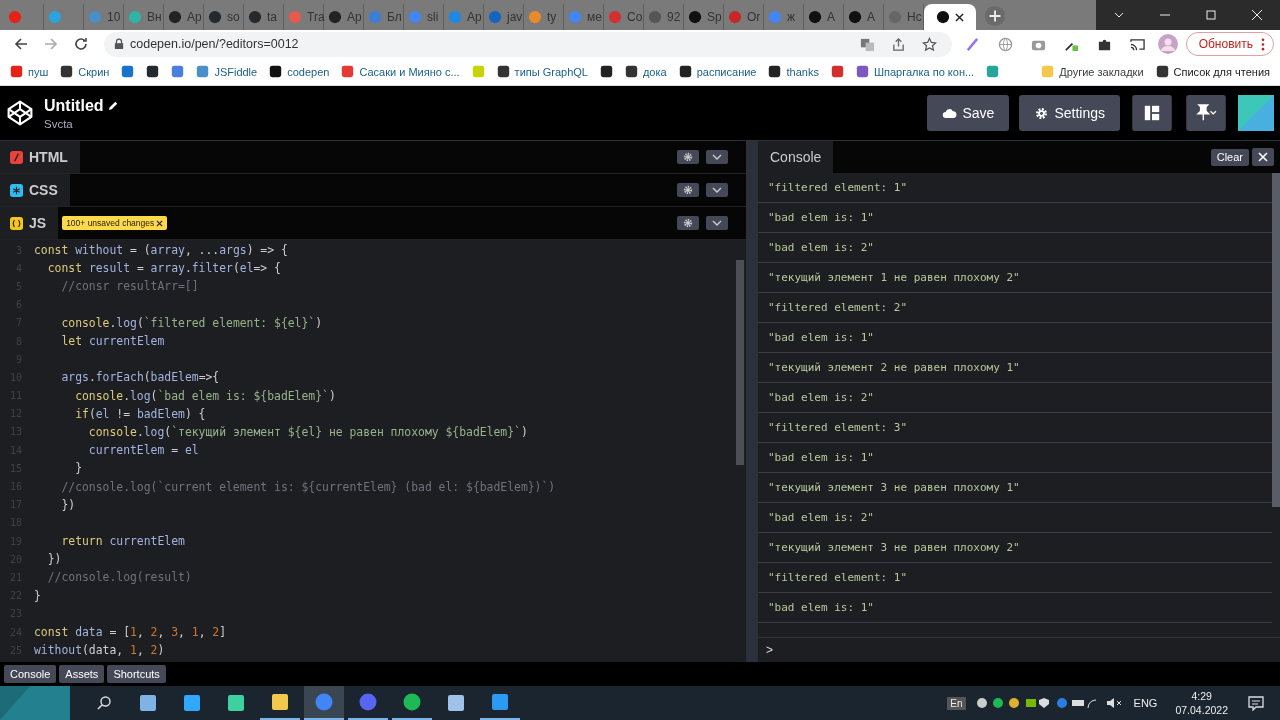  Describe the element at coordinates (140, 377) in the screenshot. I see `code-line: args.forEach(badElem=>{` at that location.